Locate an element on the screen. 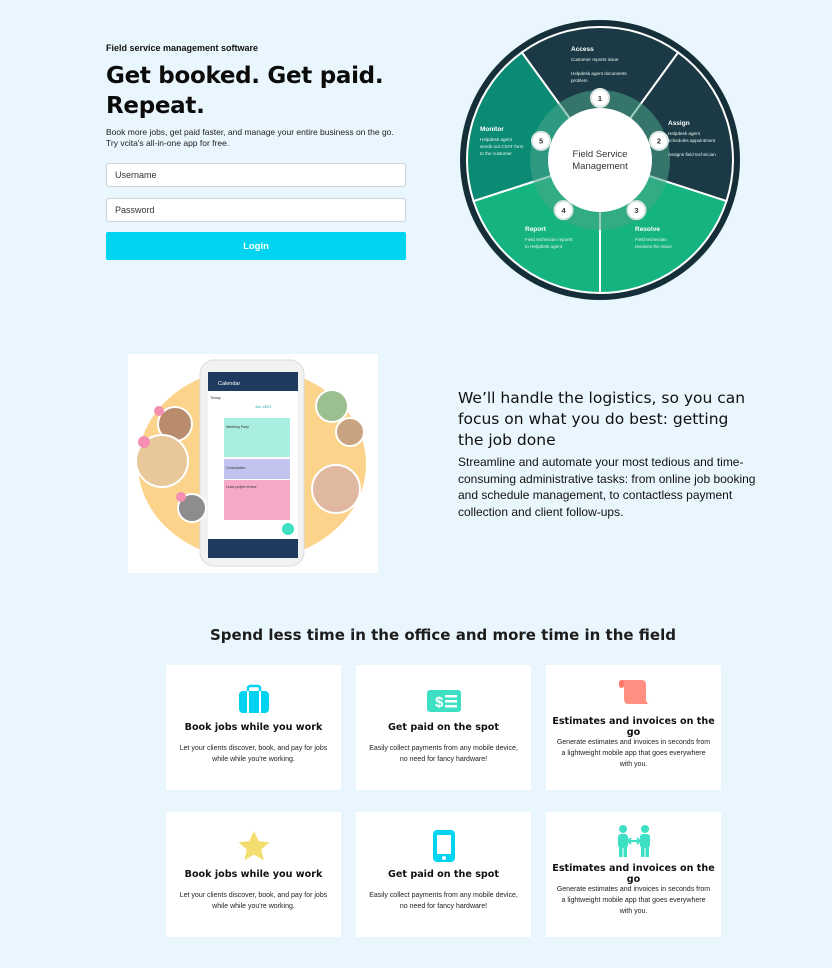  wheel-badge-3: 3 is located at coordinates (636, 210).